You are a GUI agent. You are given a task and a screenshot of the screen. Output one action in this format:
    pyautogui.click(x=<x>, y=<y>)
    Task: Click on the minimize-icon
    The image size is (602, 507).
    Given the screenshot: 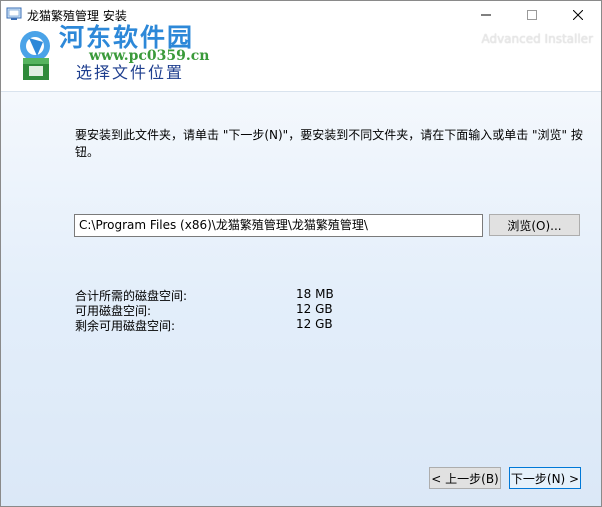 What is the action you would take?
    pyautogui.click(x=486, y=14)
    